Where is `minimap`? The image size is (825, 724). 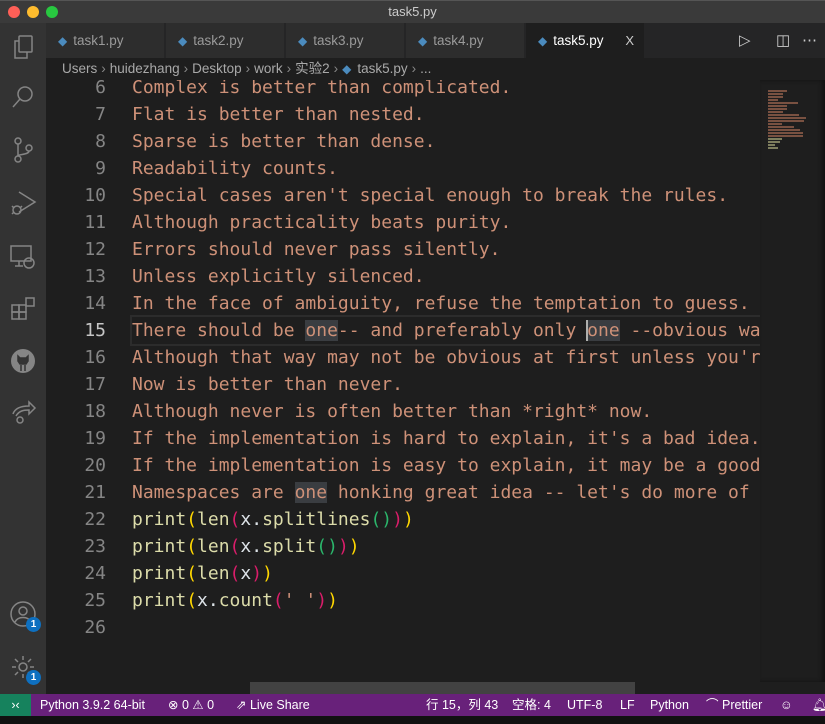
minimap is located at coordinates (792, 381).